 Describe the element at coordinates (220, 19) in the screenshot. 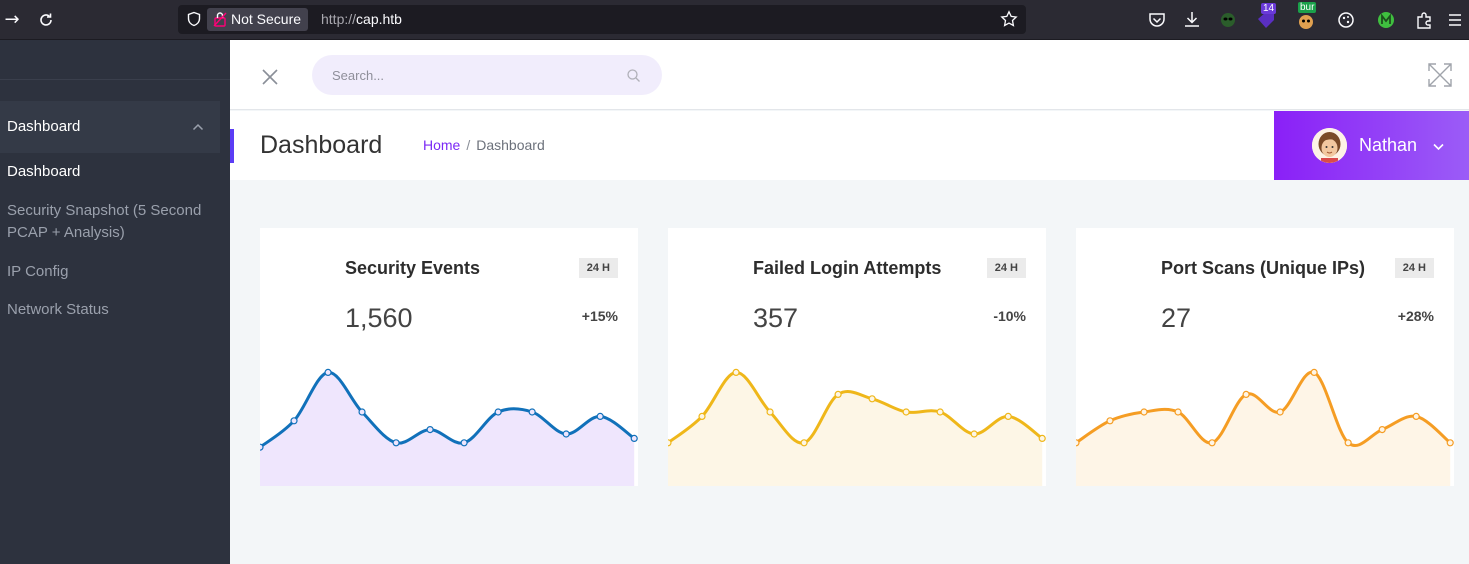

I see `lock-warning-icon` at that location.